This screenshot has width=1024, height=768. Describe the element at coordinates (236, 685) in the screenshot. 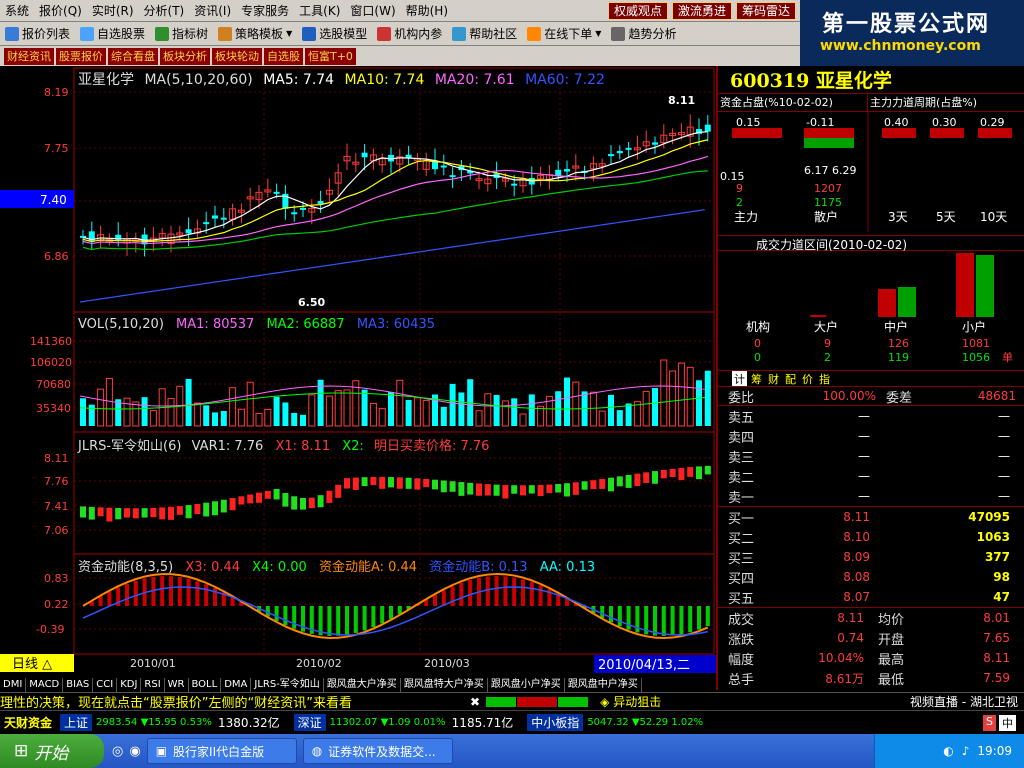

I see `tab-dma: DMA` at that location.